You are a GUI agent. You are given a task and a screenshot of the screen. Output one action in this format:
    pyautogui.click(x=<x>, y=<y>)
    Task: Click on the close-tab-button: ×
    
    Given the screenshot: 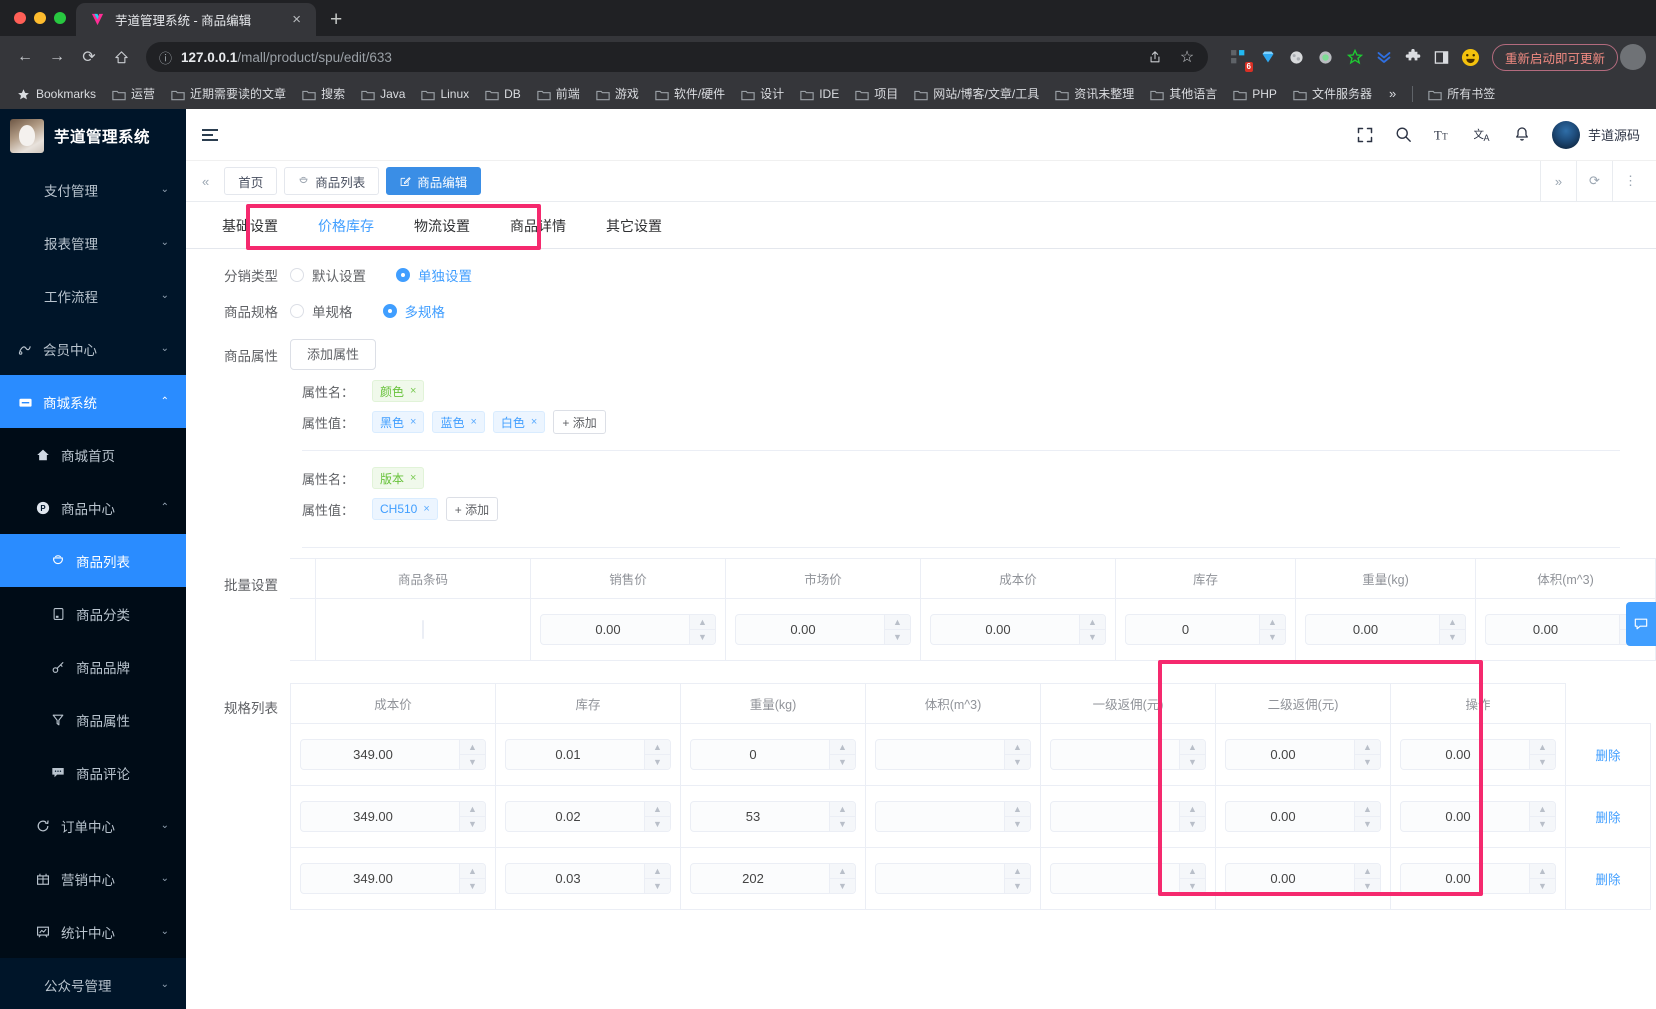 What is the action you would take?
    pyautogui.click(x=296, y=19)
    